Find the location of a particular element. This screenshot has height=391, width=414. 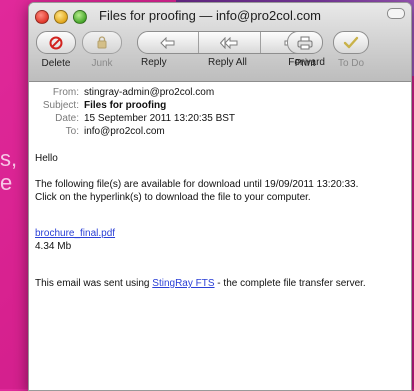

minimize-window-button is located at coordinates (61, 17).